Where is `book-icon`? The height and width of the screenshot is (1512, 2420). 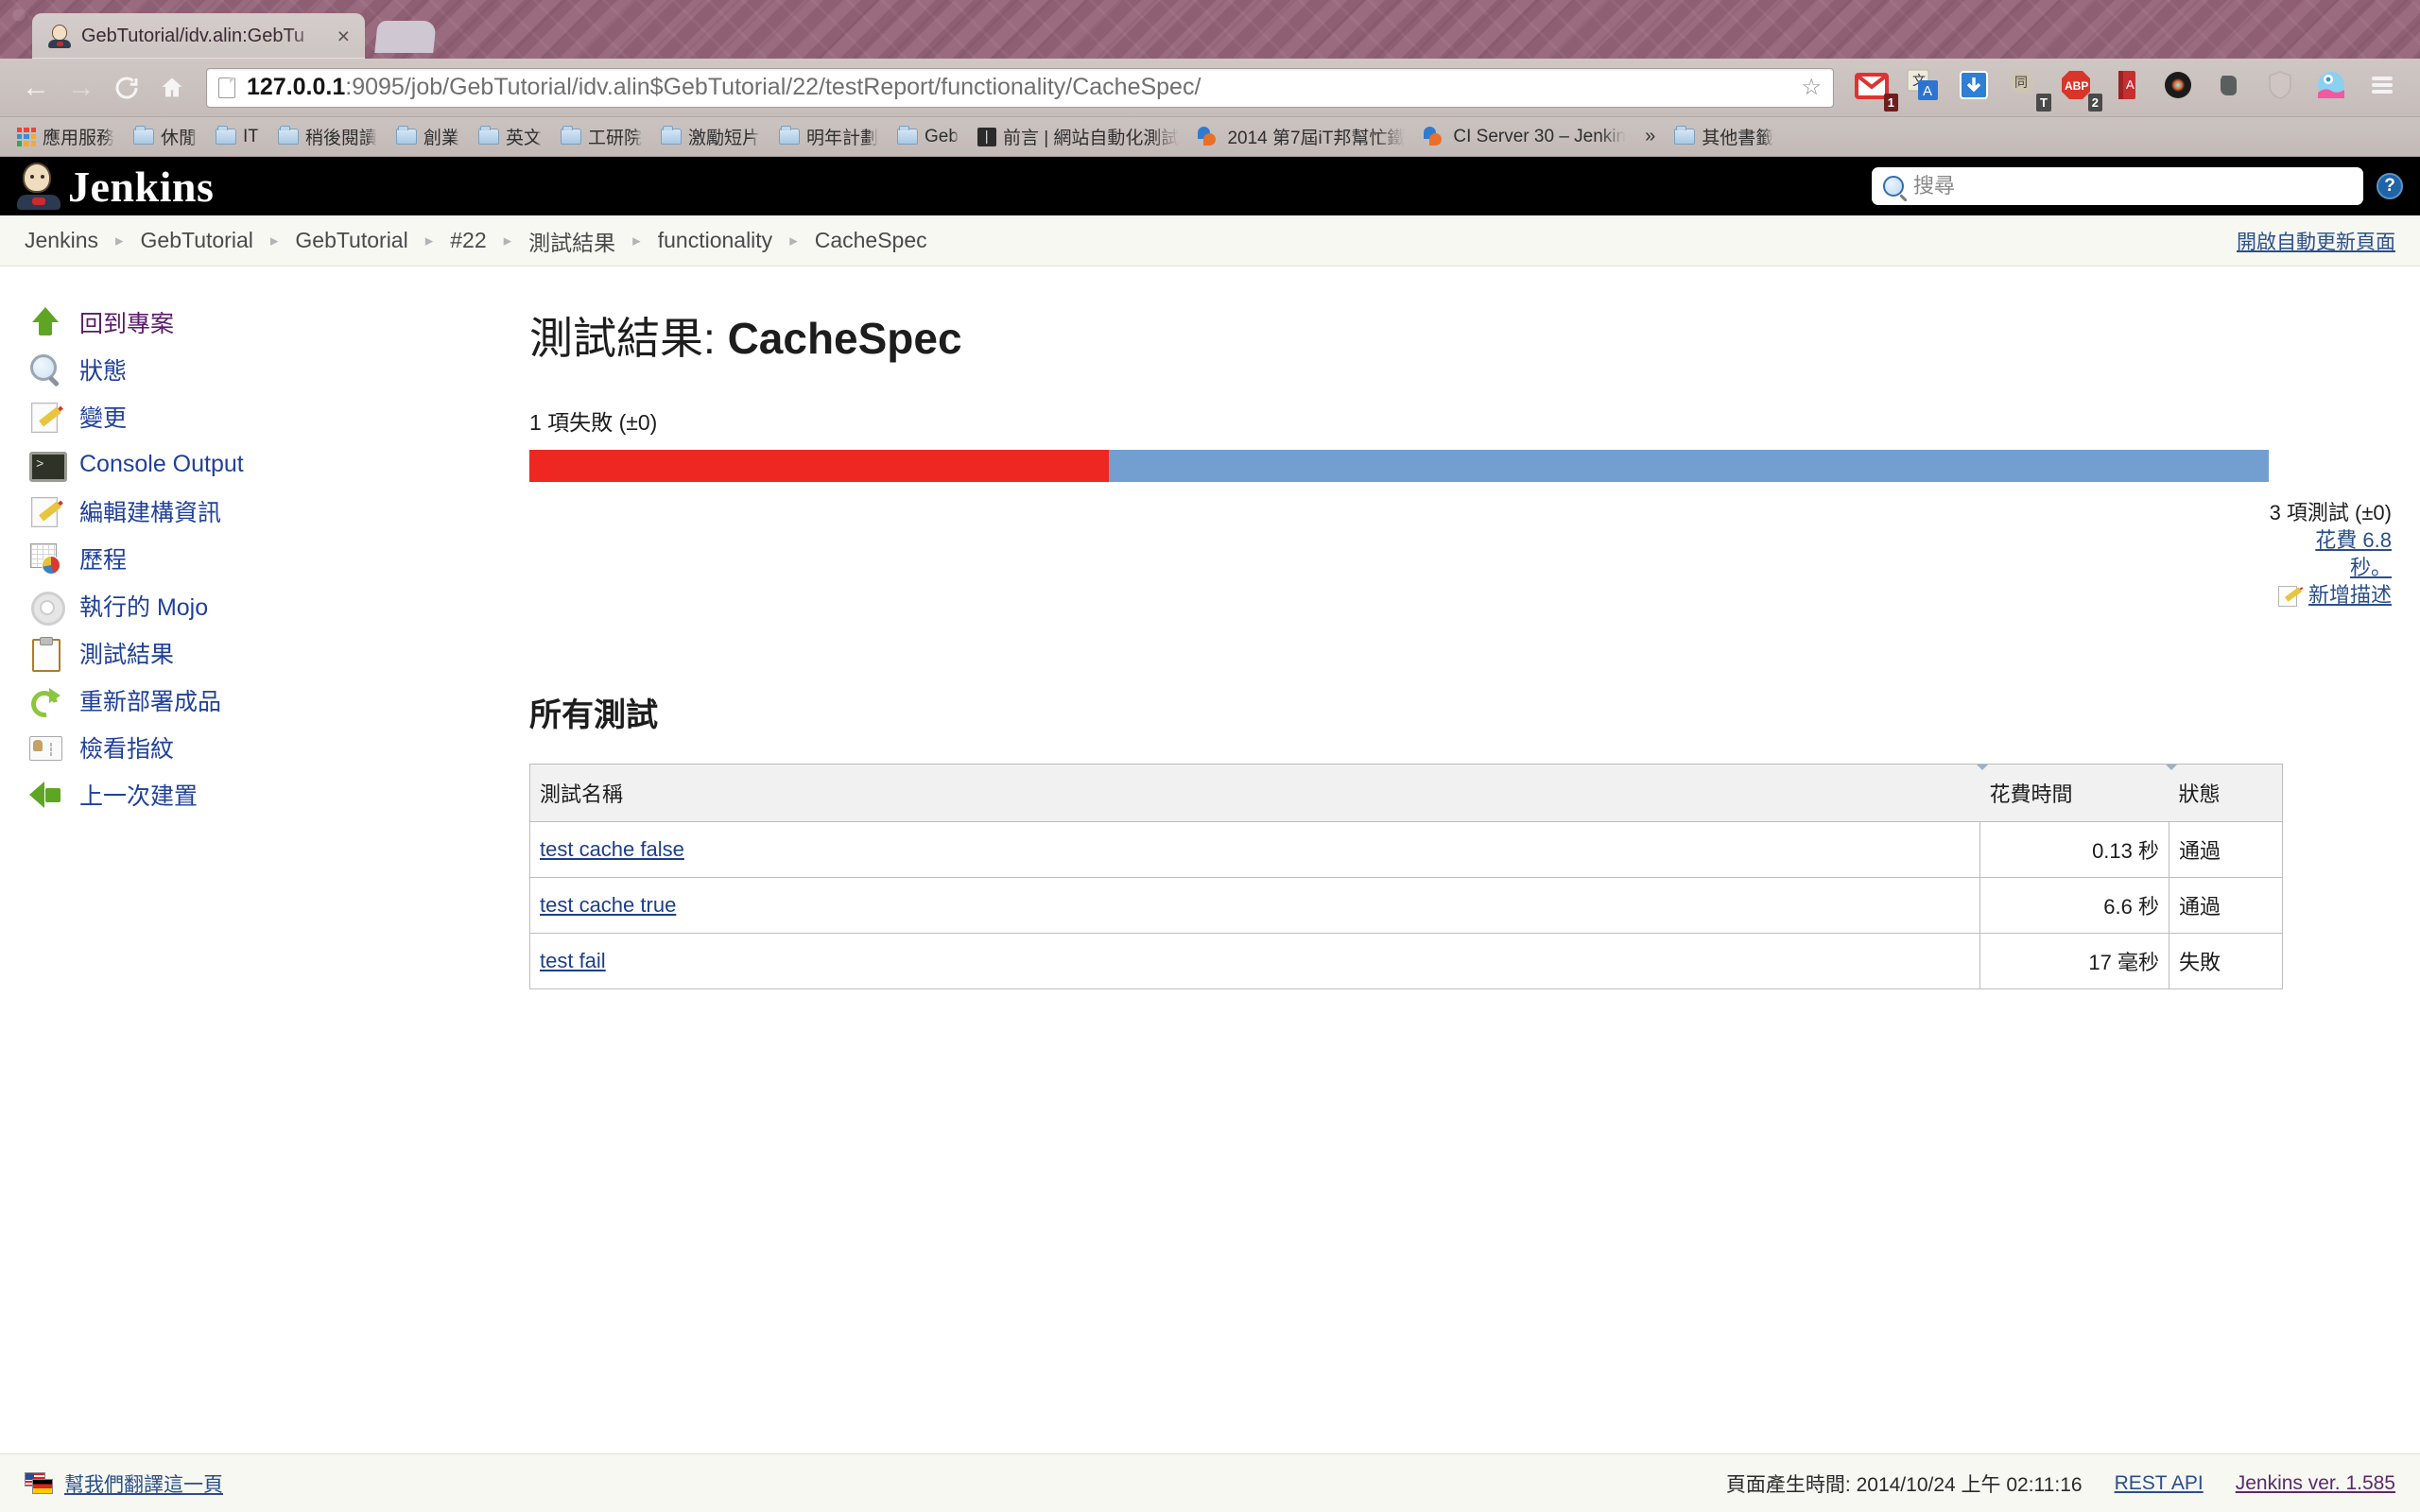
book-icon is located at coordinates (986, 136).